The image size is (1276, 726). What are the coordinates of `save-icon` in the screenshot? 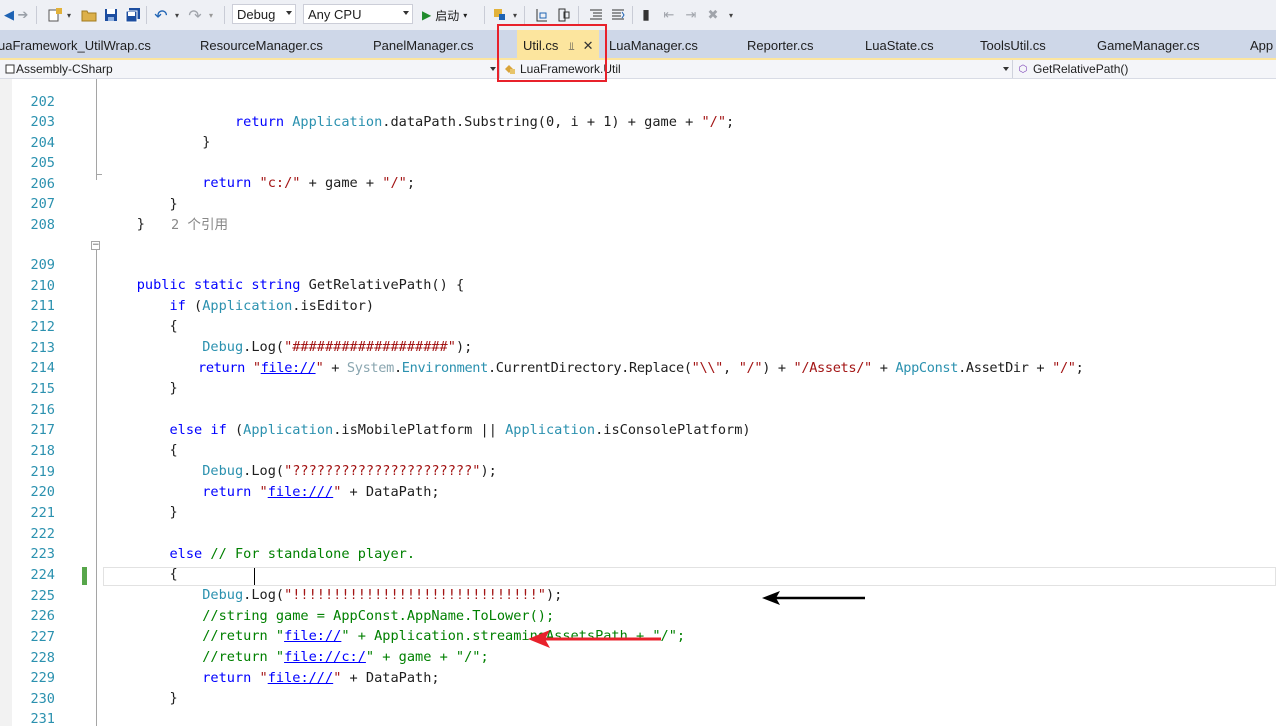 It's located at (111, 15).